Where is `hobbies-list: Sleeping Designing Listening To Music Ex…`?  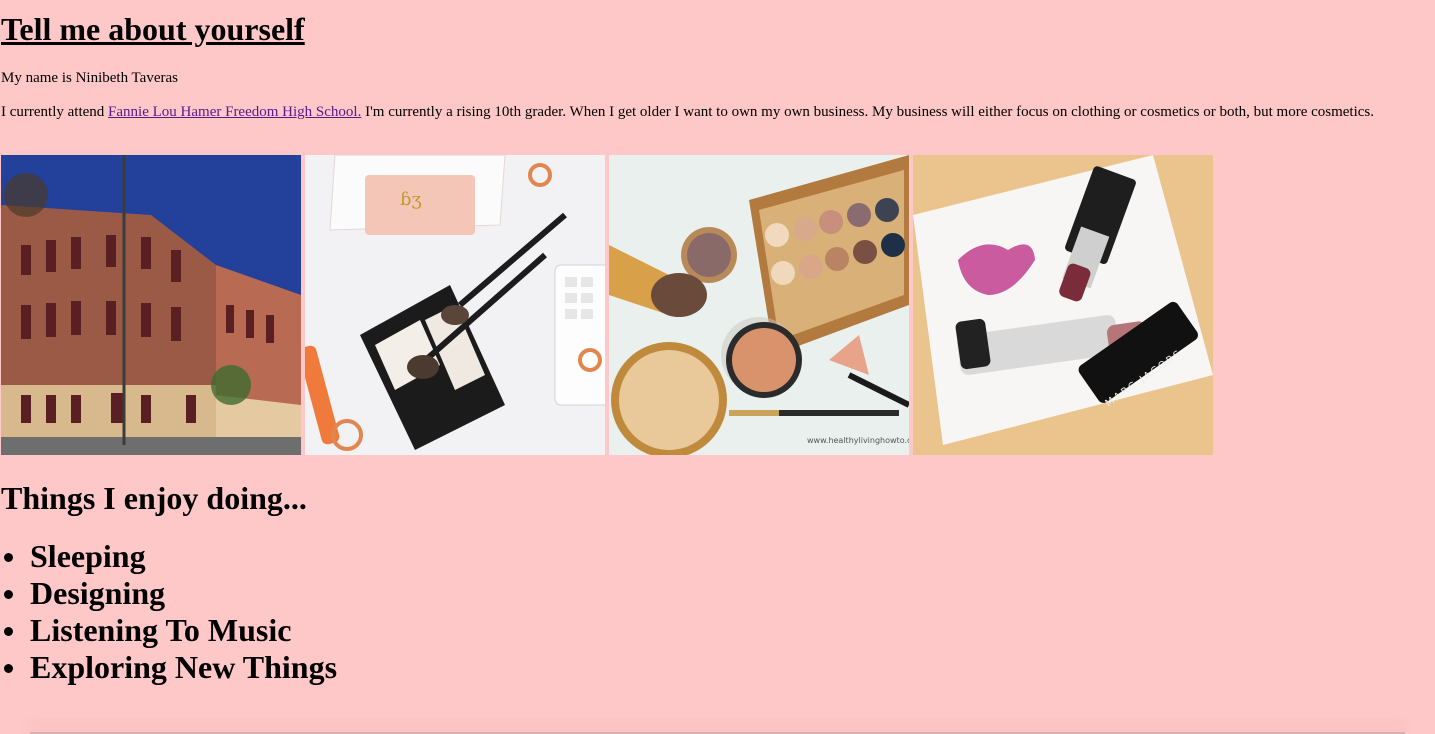
hobbies-list: Sleeping Designing Listening To Music Ex… is located at coordinates (169, 612).